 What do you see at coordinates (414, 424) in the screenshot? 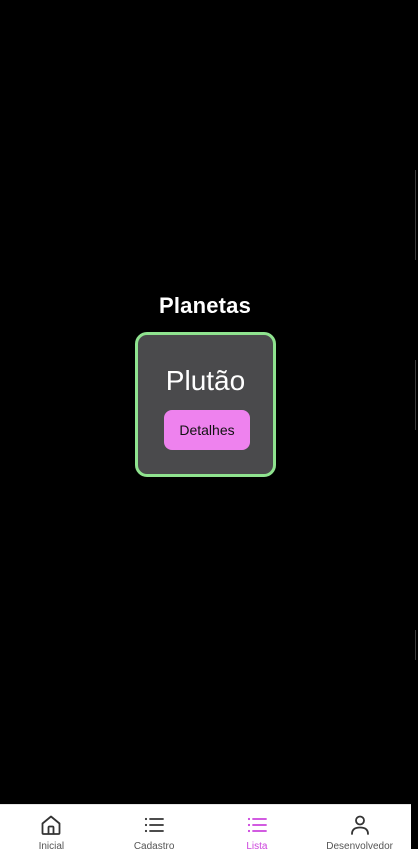
I see `screen-edge` at bounding box center [414, 424].